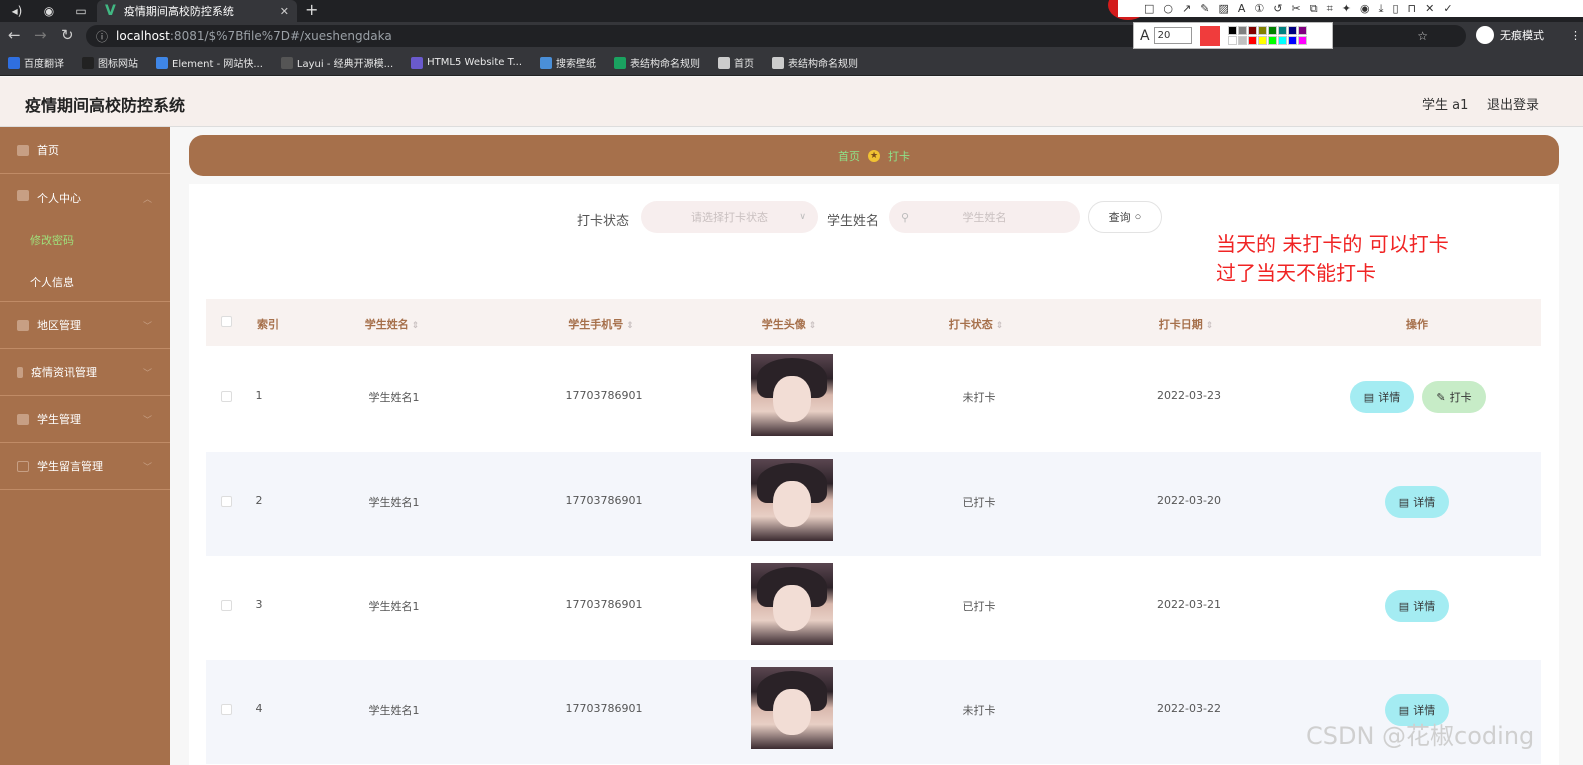 Image resolution: width=1583 pixels, height=765 pixels. Describe the element at coordinates (67, 35) in the screenshot. I see `reload-icon: ↻` at that location.